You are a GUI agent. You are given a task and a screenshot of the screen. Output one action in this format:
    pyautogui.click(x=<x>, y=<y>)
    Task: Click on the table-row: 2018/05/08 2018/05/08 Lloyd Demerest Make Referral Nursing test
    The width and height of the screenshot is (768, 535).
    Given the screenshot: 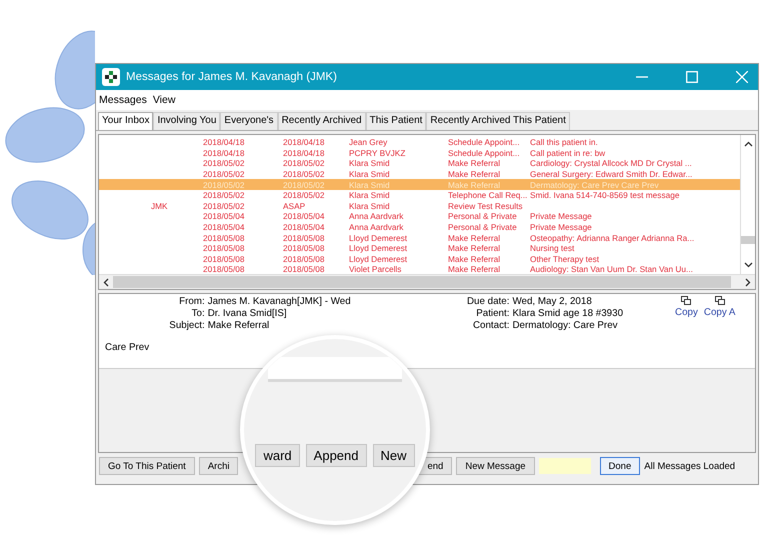 What is the action you would take?
    pyautogui.click(x=419, y=248)
    